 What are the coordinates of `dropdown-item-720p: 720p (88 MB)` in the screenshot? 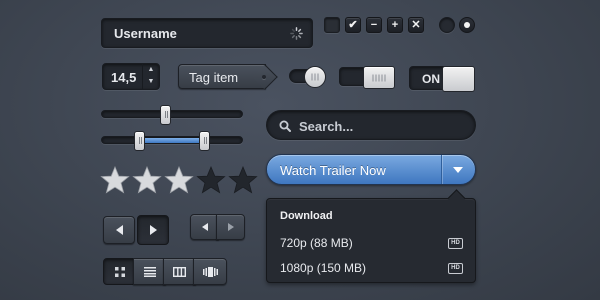 It's located at (316, 243).